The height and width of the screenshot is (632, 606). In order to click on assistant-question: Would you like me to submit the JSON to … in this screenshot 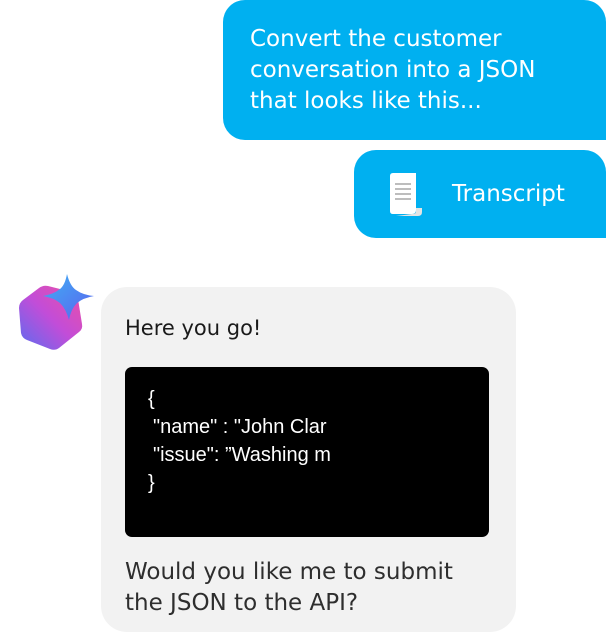, I will do `click(289, 587)`.